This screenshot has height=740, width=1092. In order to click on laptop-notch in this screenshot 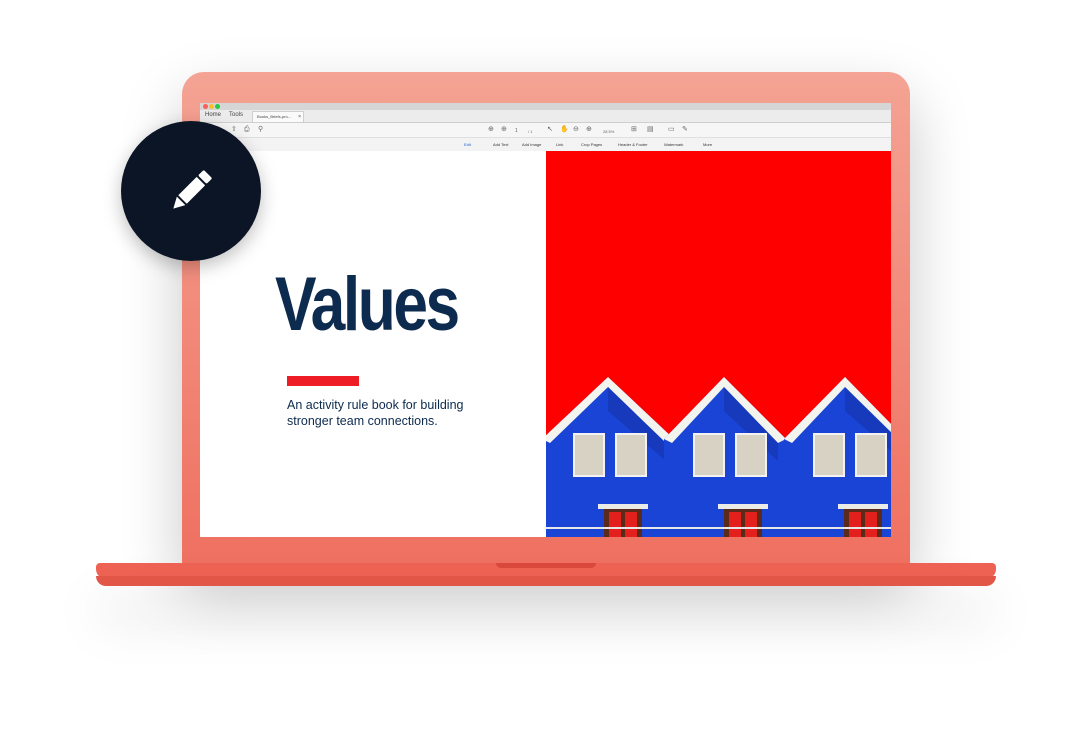, I will do `click(546, 565)`.